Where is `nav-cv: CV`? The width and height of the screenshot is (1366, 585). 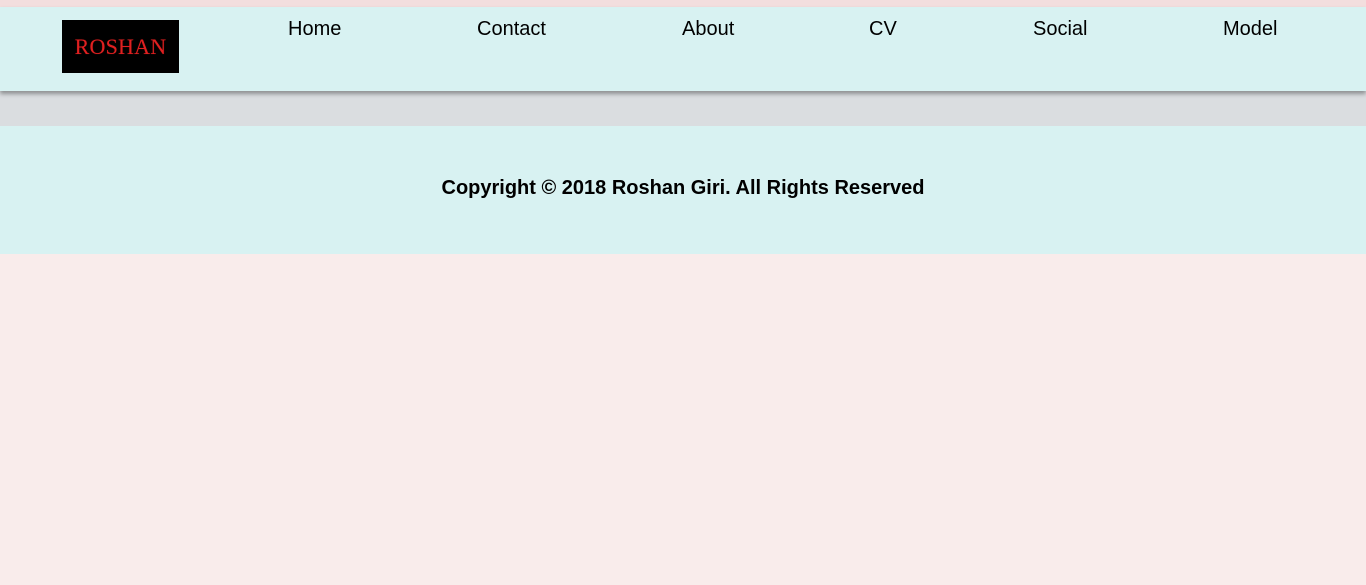 nav-cv: CV is located at coordinates (883, 29).